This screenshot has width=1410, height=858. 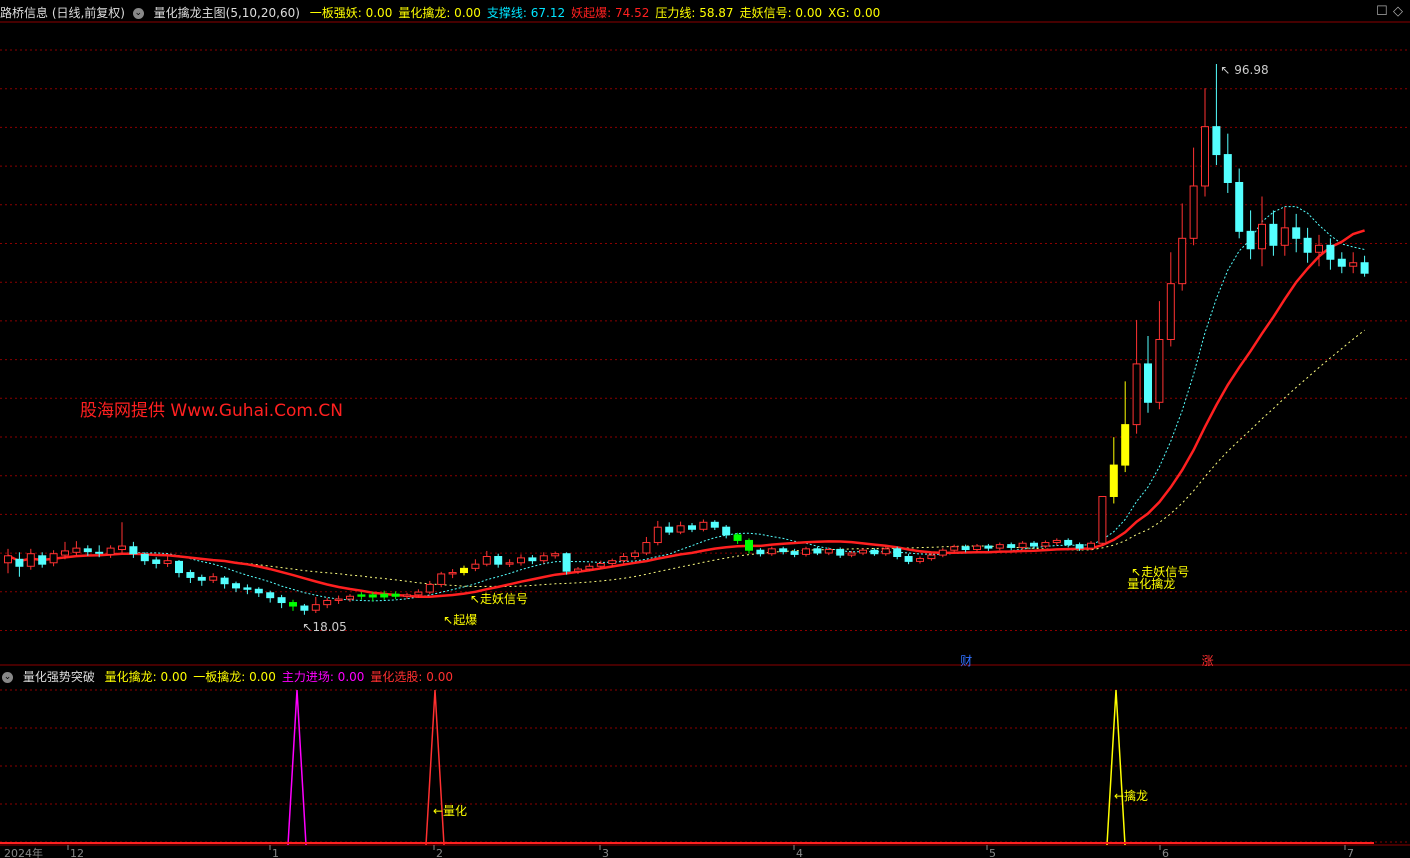 I want to click on x-axis-month-12: 12, so click(x=77, y=852).